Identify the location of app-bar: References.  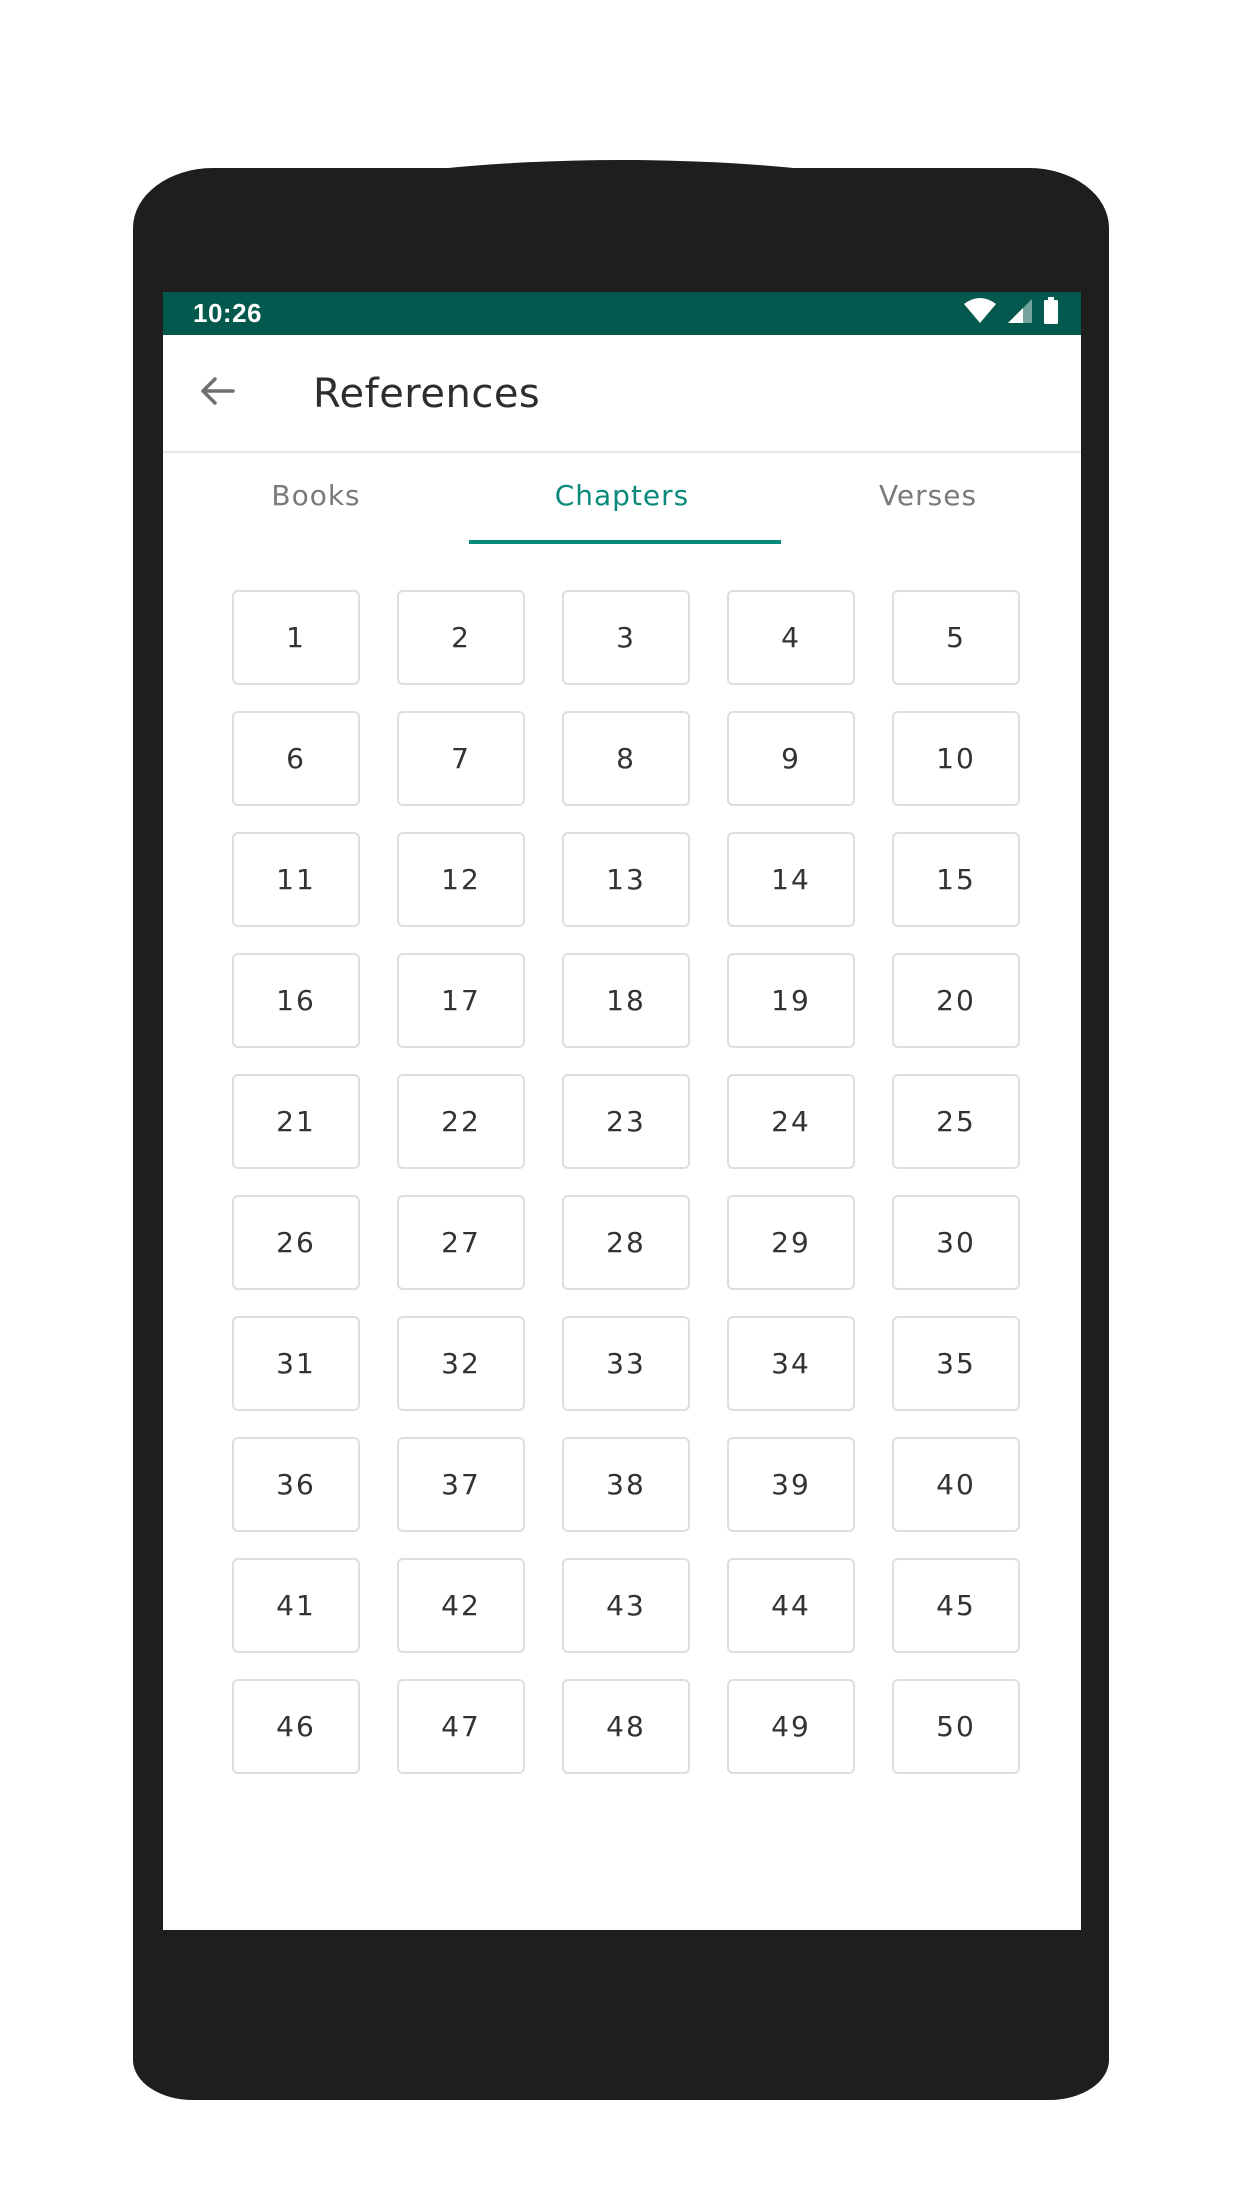
(622, 394).